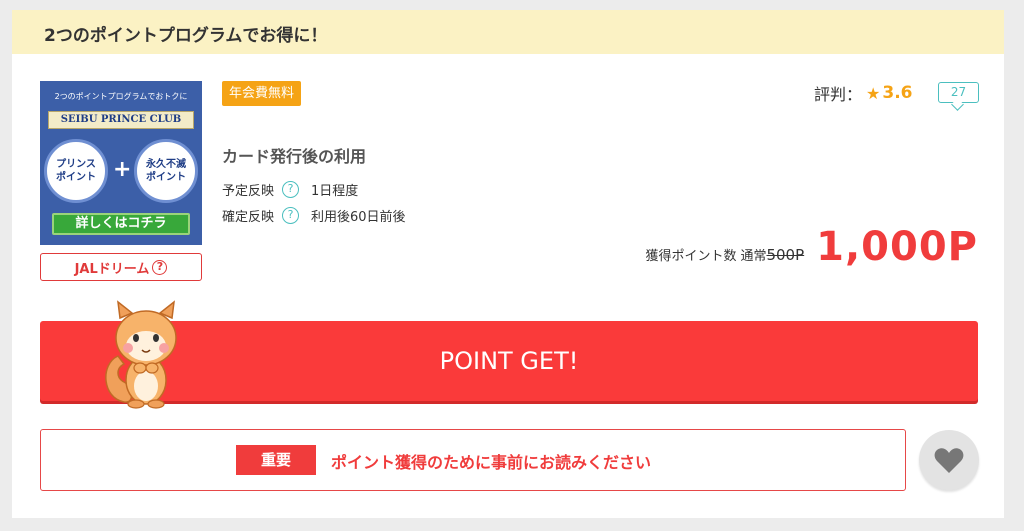 The width and height of the screenshot is (1024, 531). What do you see at coordinates (358, 217) in the screenshot?
I see `schedule-value: 利用後60日前後` at bounding box center [358, 217].